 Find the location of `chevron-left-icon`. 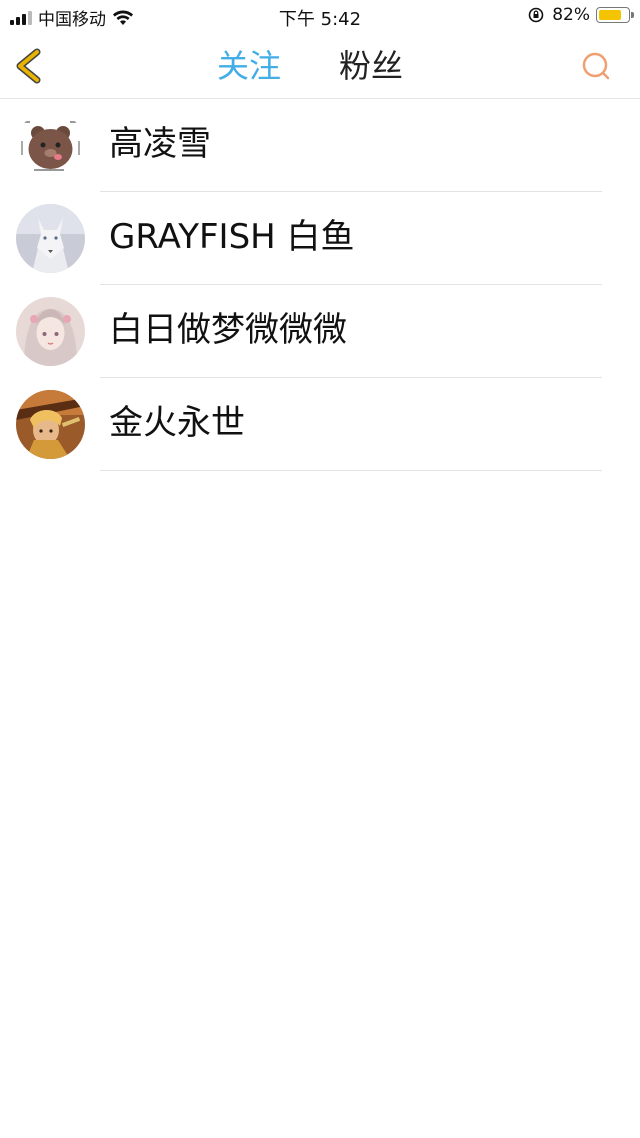

chevron-left-icon is located at coordinates (29, 66).